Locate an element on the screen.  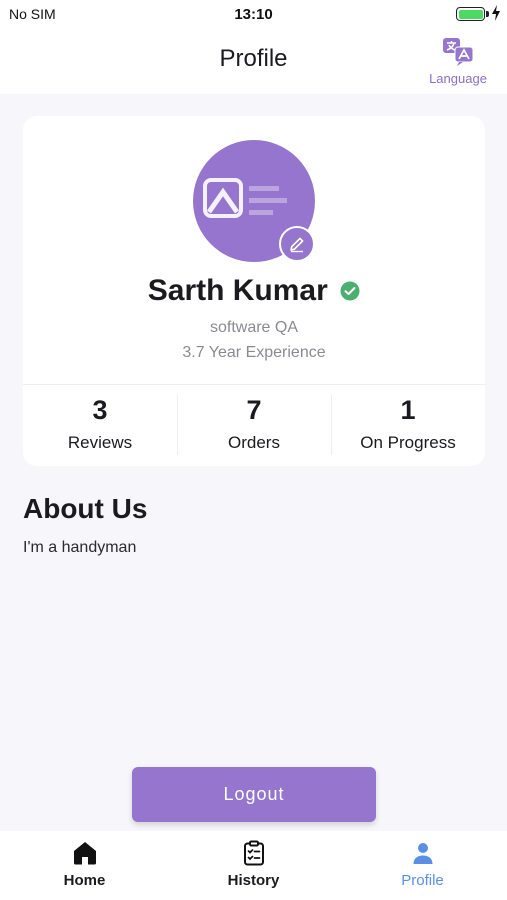
user-name: Sarth Kumar is located at coordinates (237, 290).